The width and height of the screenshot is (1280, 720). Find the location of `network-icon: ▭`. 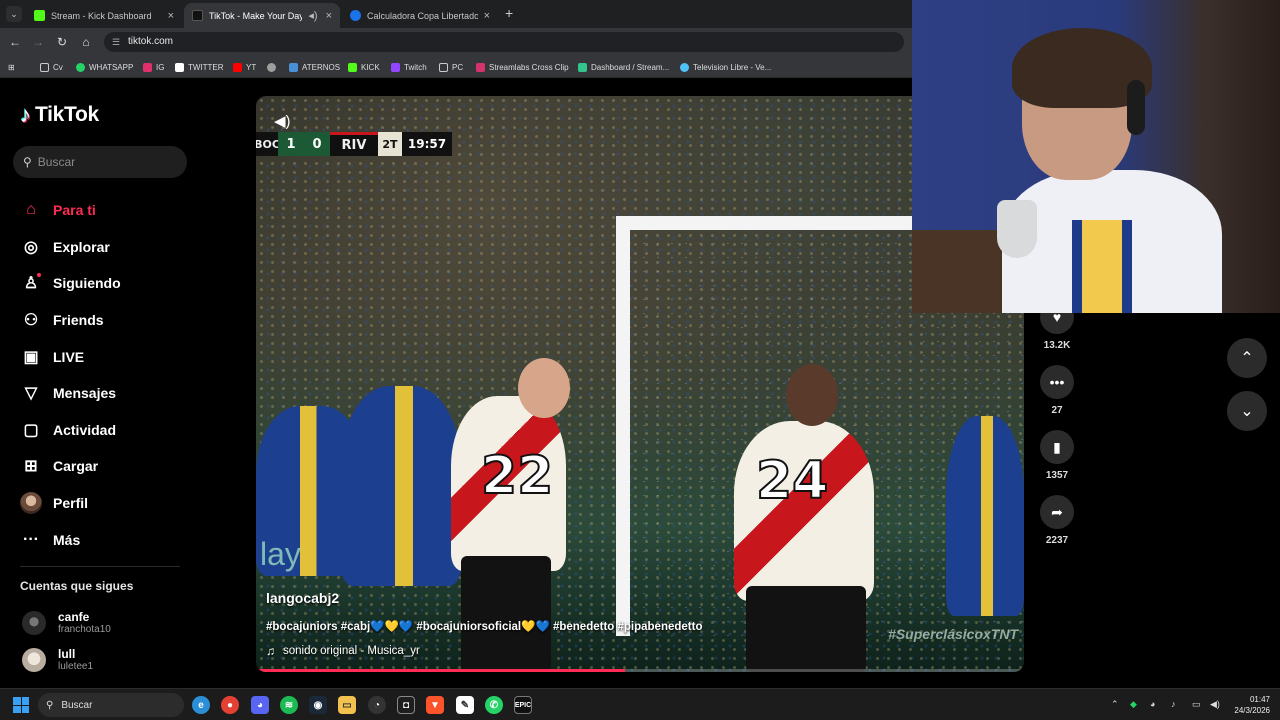

network-icon: ▭ is located at coordinates (1196, 704).